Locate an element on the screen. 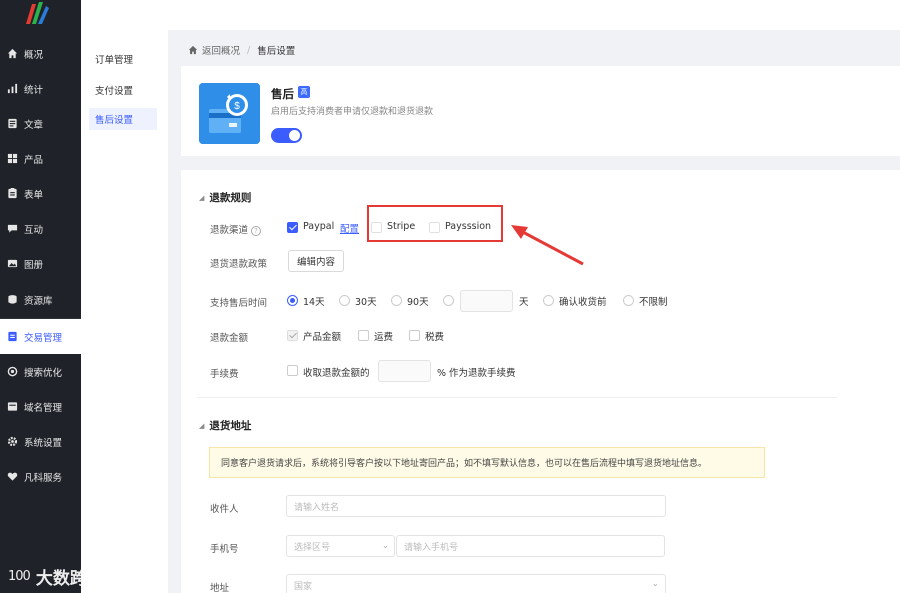 The image size is (900, 593). sidebar-item-label: 资源库 is located at coordinates (38, 301).